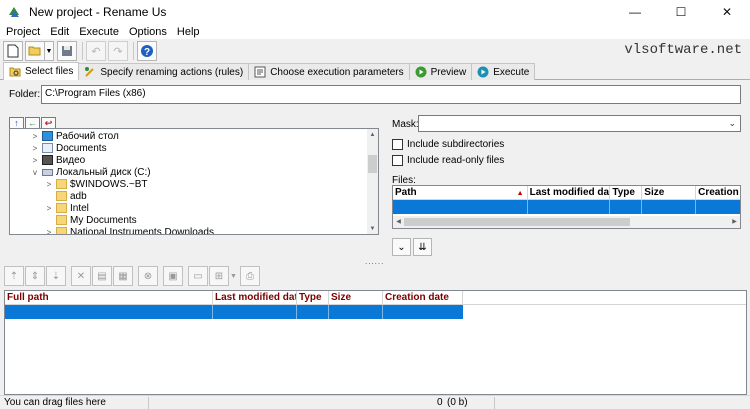 The width and height of the screenshot is (750, 409). I want to click on columns-button: ▭, so click(198, 276).